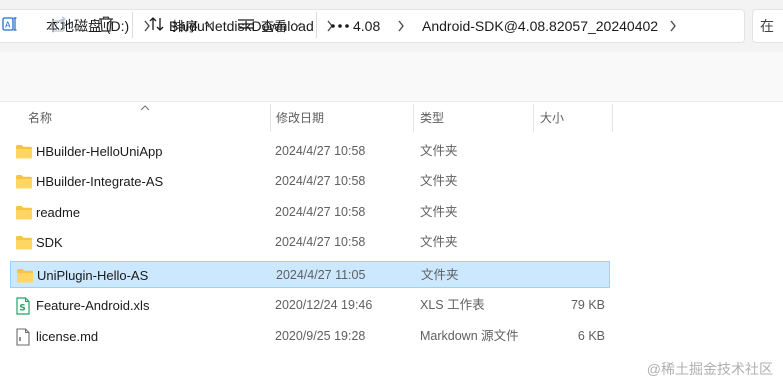 This screenshot has height=385, width=783. I want to click on sort-button: 排序, so click(180, 25).